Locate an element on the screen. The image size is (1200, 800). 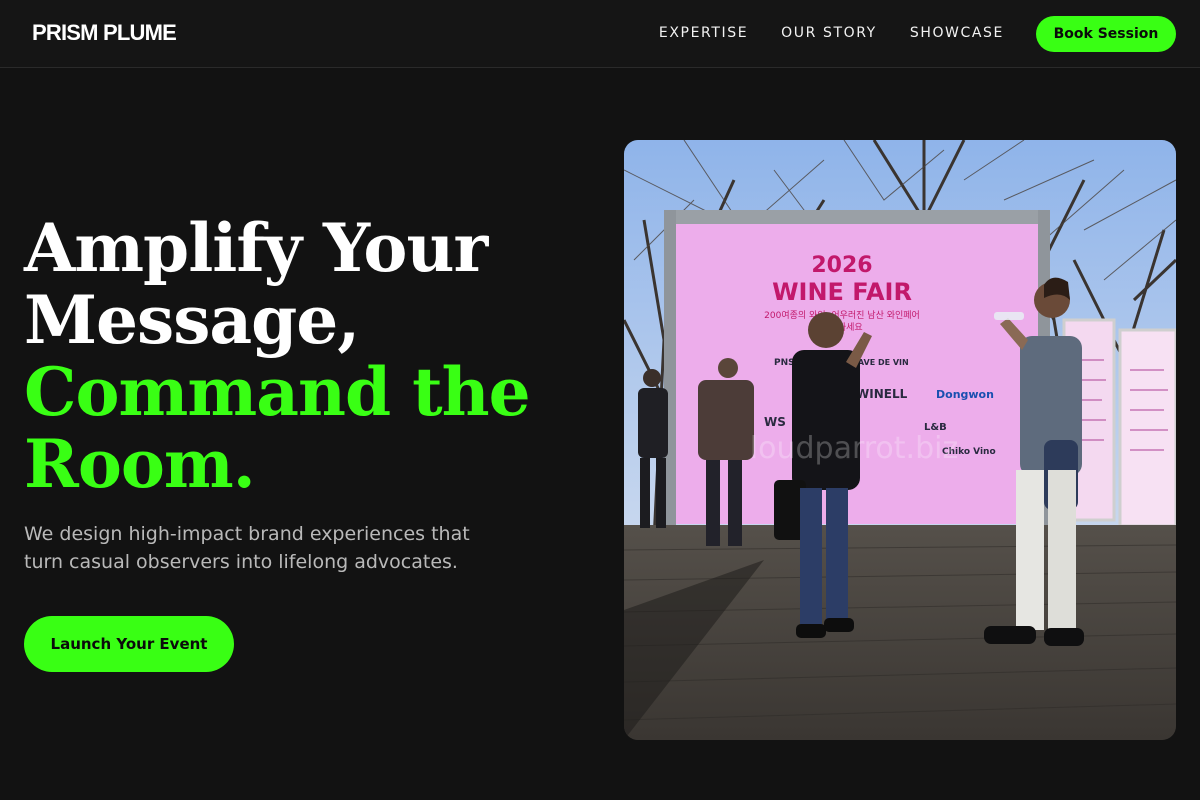
launch-event-button: Launch Your Event is located at coordinates (129, 644).